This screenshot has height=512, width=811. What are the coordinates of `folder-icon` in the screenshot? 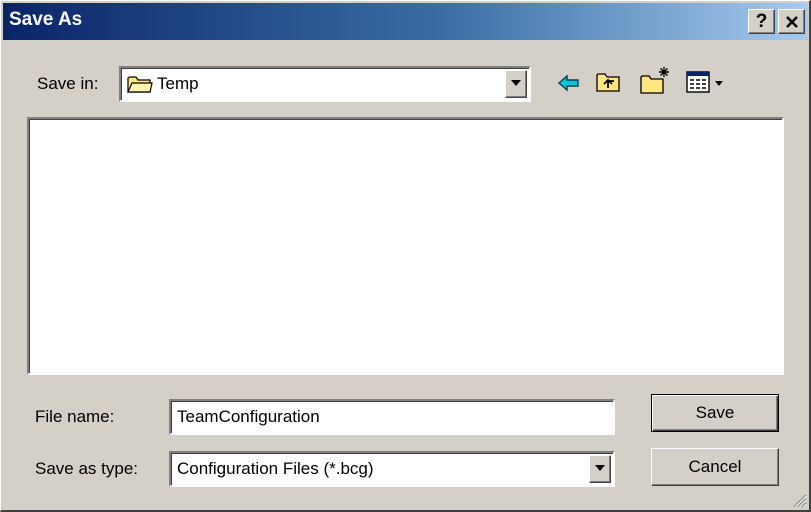 It's located at (140, 84).